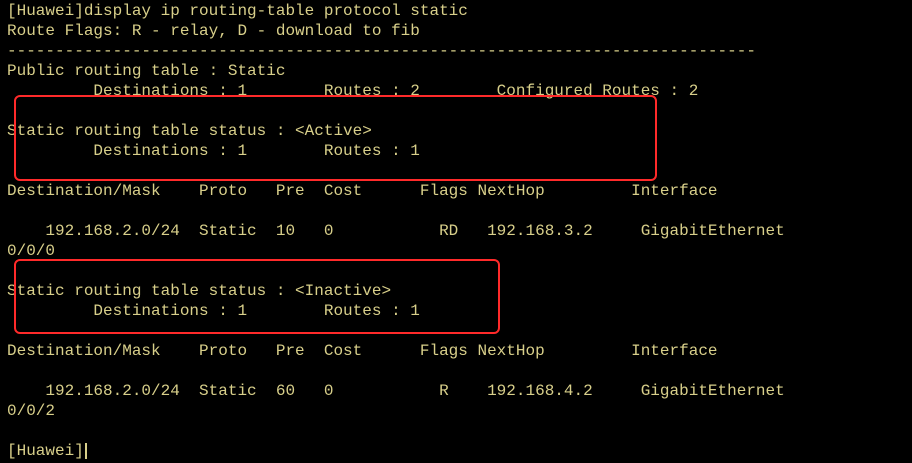 The image size is (912, 463). What do you see at coordinates (199, 291) in the screenshot?
I see `inactive-status-heading: Static routing table status : <Inactive>` at bounding box center [199, 291].